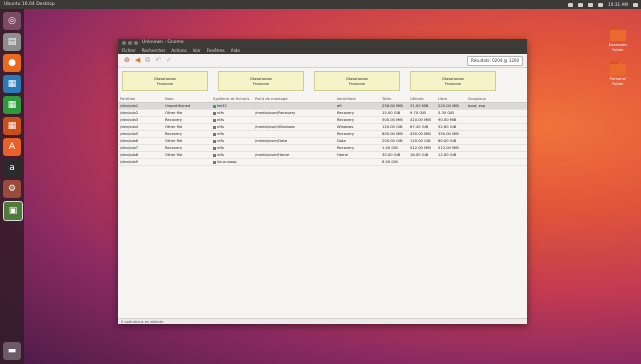 The height and width of the screenshot is (364, 641). What do you see at coordinates (346, 120) in the screenshot?
I see `cell-text: Recovery` at bounding box center [346, 120].